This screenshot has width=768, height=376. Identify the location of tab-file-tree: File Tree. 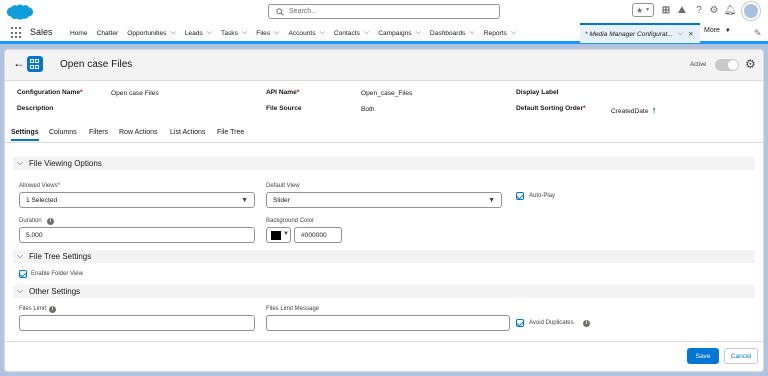
(230, 132).